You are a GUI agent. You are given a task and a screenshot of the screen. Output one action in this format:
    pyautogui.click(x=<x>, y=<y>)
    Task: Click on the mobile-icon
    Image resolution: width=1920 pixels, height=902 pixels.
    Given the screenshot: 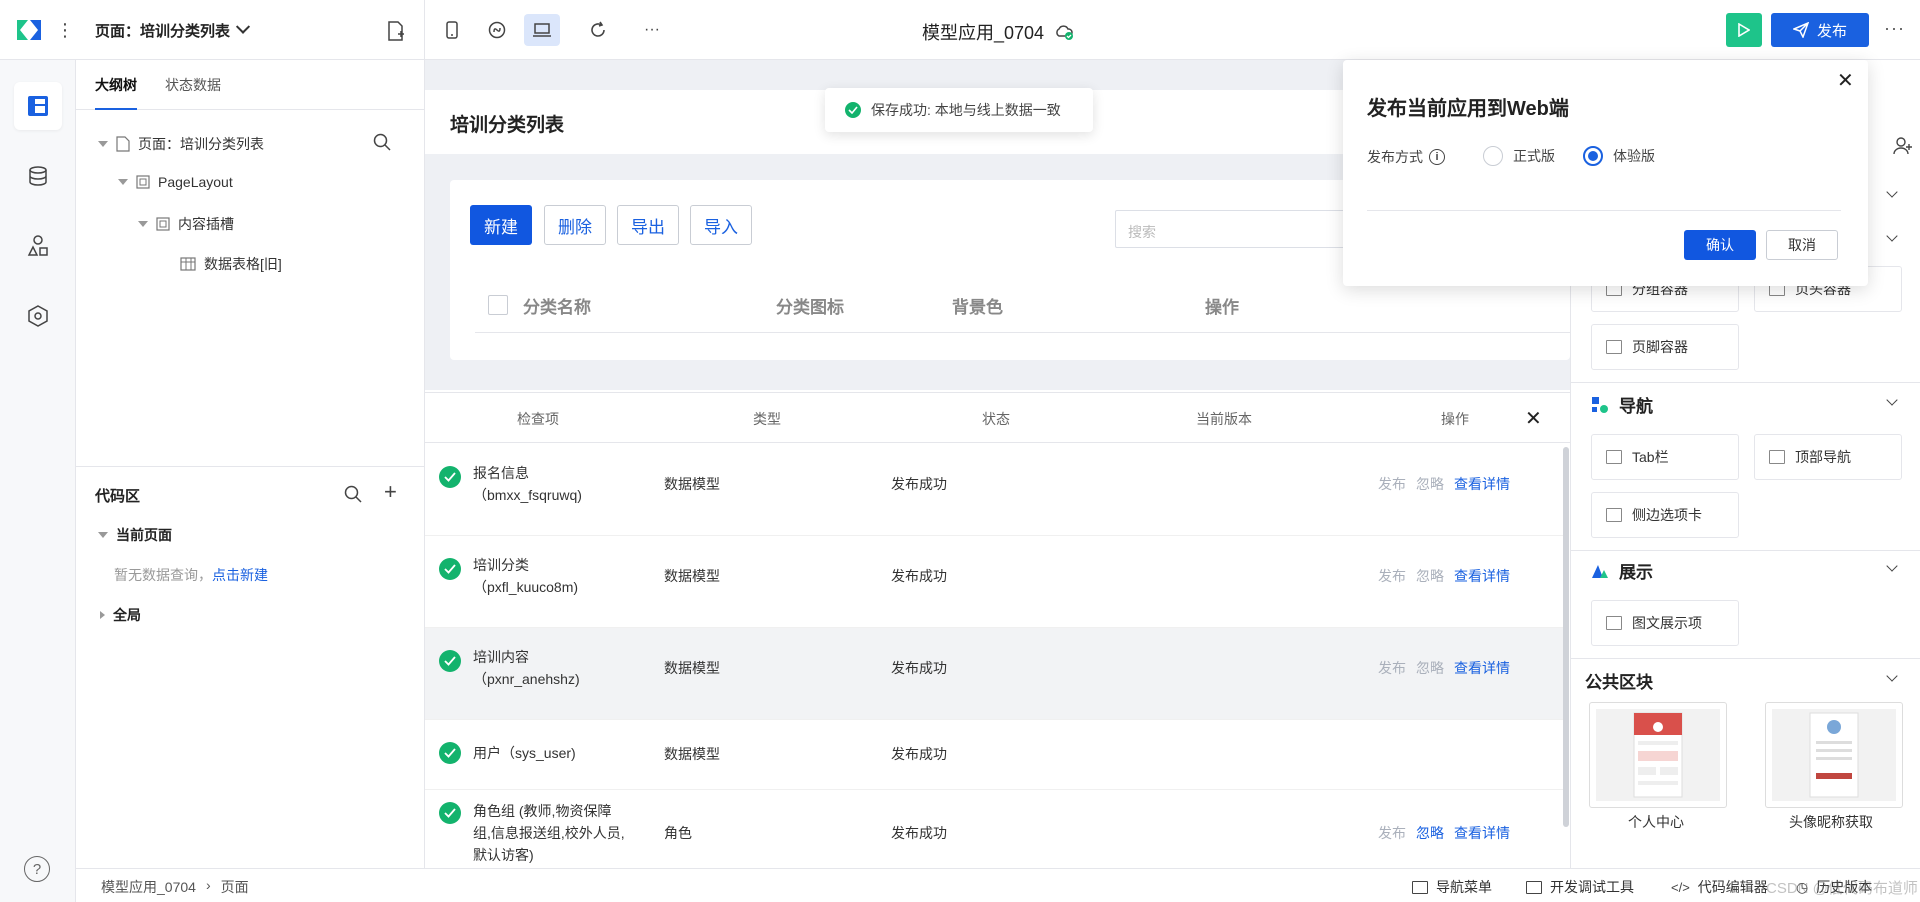 What is the action you would take?
    pyautogui.click(x=452, y=30)
    